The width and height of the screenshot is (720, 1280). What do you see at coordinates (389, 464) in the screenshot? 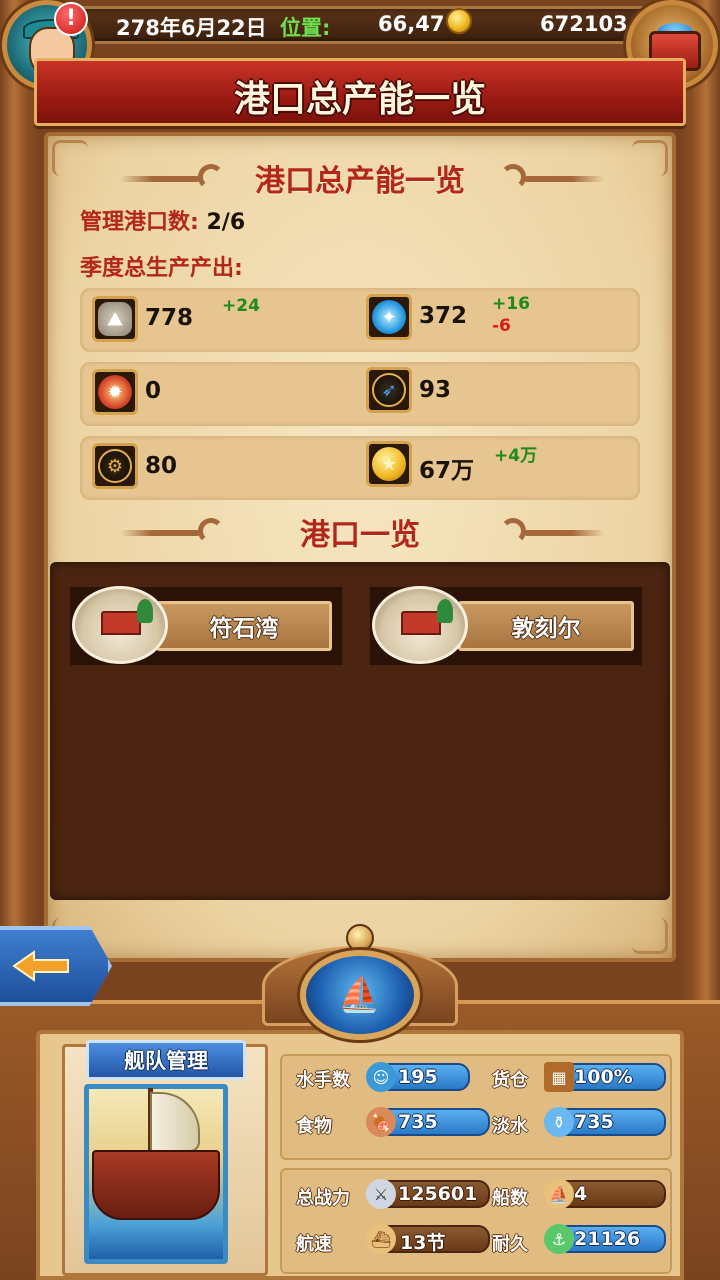
I see `gold-coin-icon: ★` at bounding box center [389, 464].